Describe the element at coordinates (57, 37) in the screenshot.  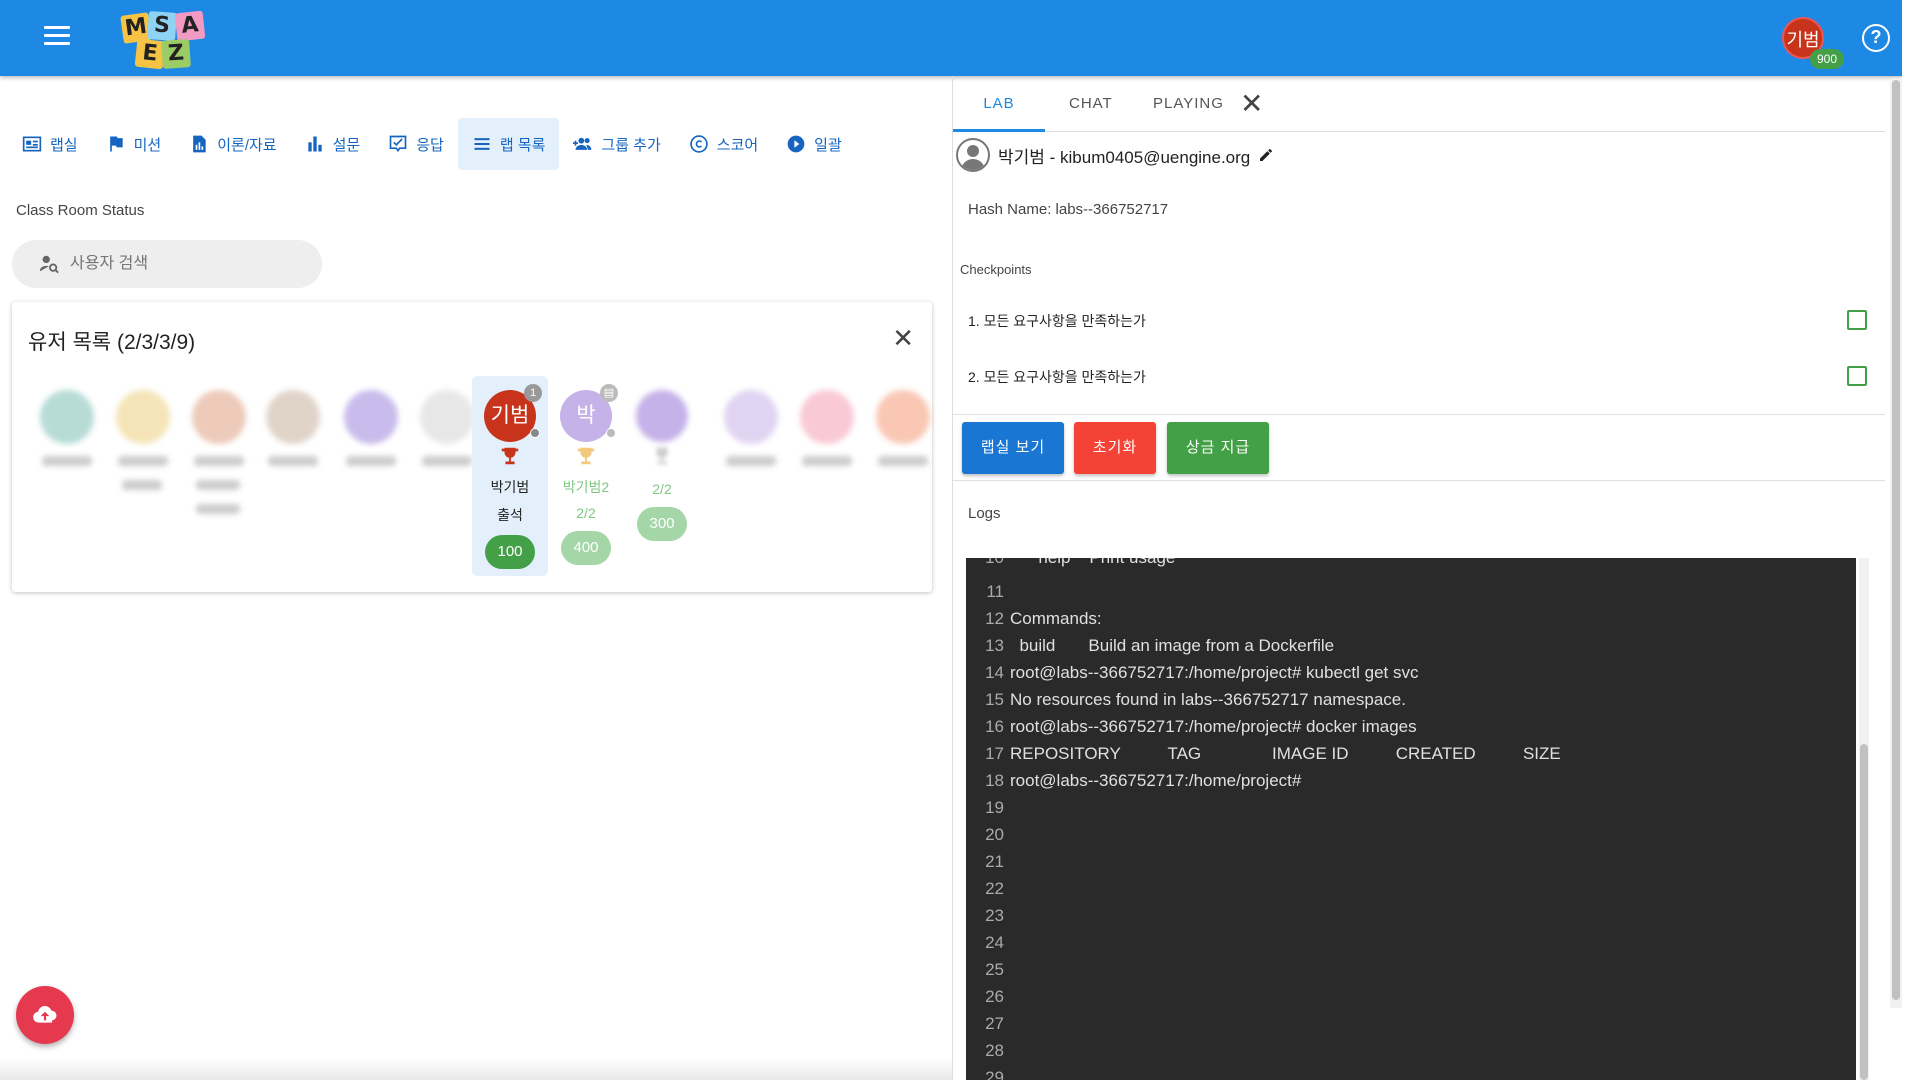
I see `menu-icon` at that location.